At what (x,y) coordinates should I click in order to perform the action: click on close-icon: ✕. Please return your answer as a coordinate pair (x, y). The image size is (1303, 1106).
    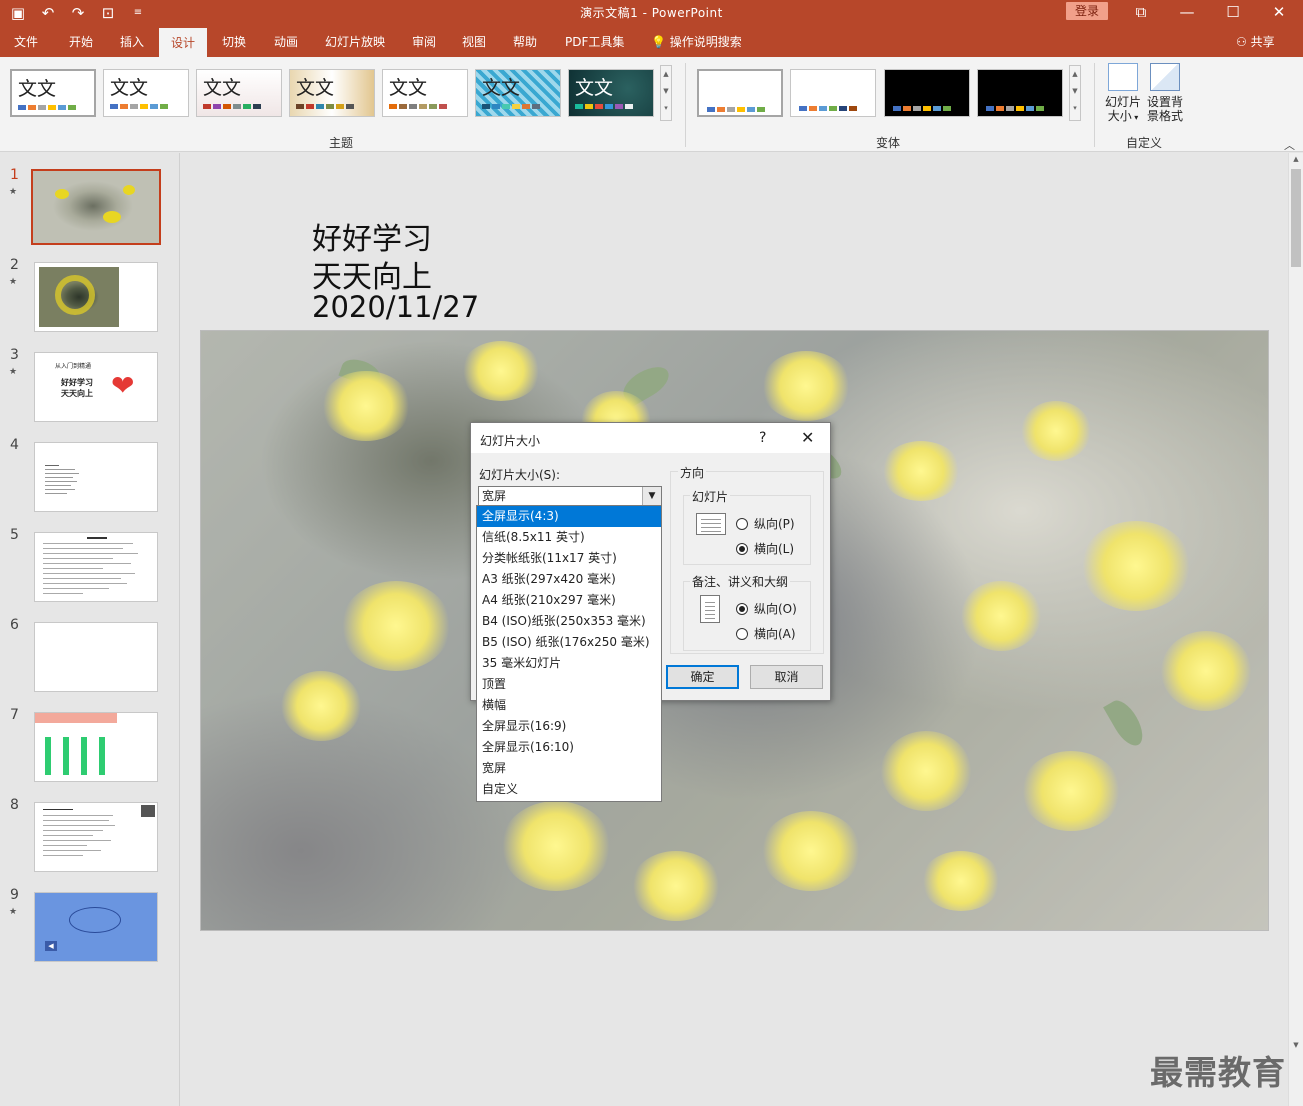
    Looking at the image, I should click on (1279, 13).